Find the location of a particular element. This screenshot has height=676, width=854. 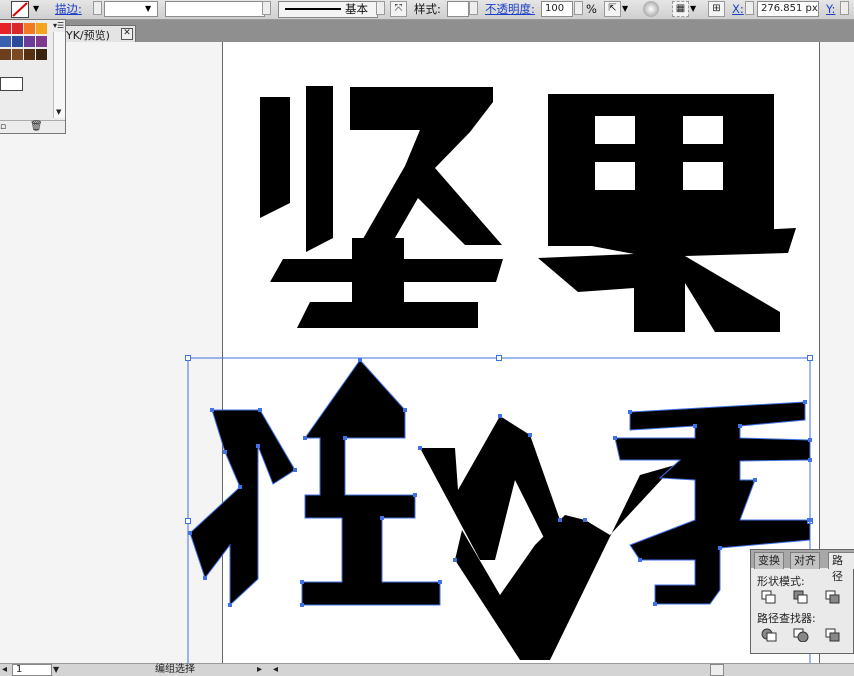

document-tab-label: YK/预览) is located at coordinates (88, 35).